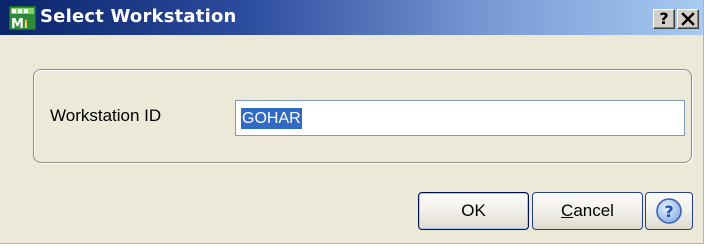 This screenshot has height=250, width=710. What do you see at coordinates (593, 210) in the screenshot?
I see `cancel-label-rest: ancel` at bounding box center [593, 210].